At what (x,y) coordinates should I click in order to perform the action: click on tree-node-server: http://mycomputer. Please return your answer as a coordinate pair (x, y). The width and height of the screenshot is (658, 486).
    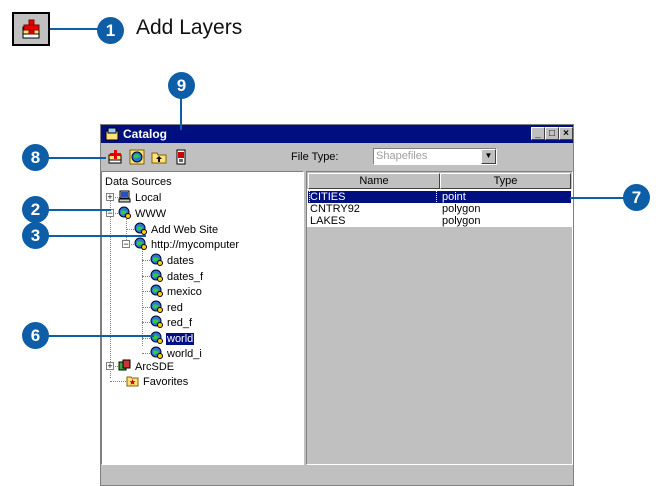
    Looking at the image, I should click on (187, 244).